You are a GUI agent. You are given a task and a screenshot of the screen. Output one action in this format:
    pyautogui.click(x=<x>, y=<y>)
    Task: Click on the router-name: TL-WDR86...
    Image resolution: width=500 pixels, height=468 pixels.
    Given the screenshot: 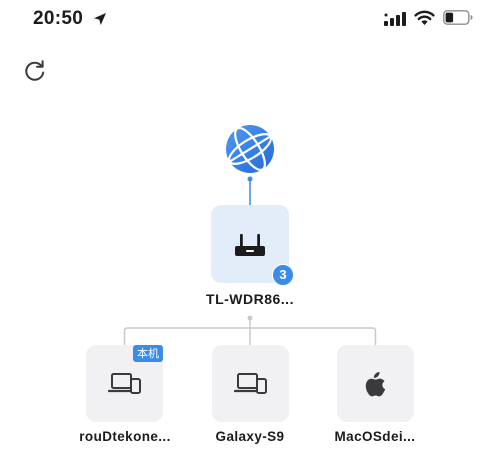 What is the action you would take?
    pyautogui.click(x=250, y=299)
    